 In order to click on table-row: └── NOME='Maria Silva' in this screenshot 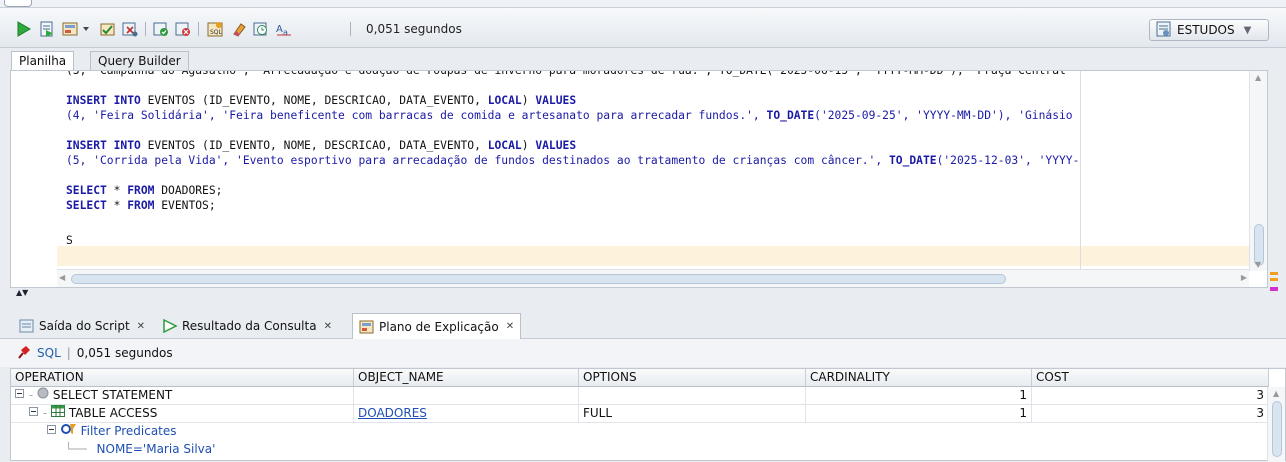, I will do `click(182, 450)`.